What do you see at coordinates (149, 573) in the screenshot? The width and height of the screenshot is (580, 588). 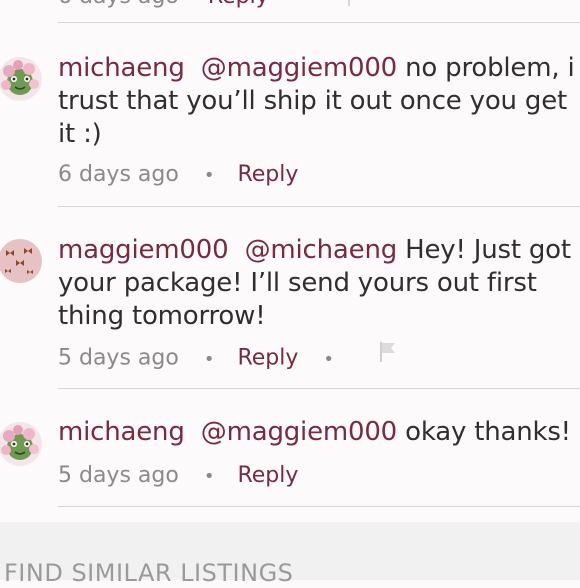 I see `section-title: FIND SIMILAR LISTINGS` at bounding box center [149, 573].